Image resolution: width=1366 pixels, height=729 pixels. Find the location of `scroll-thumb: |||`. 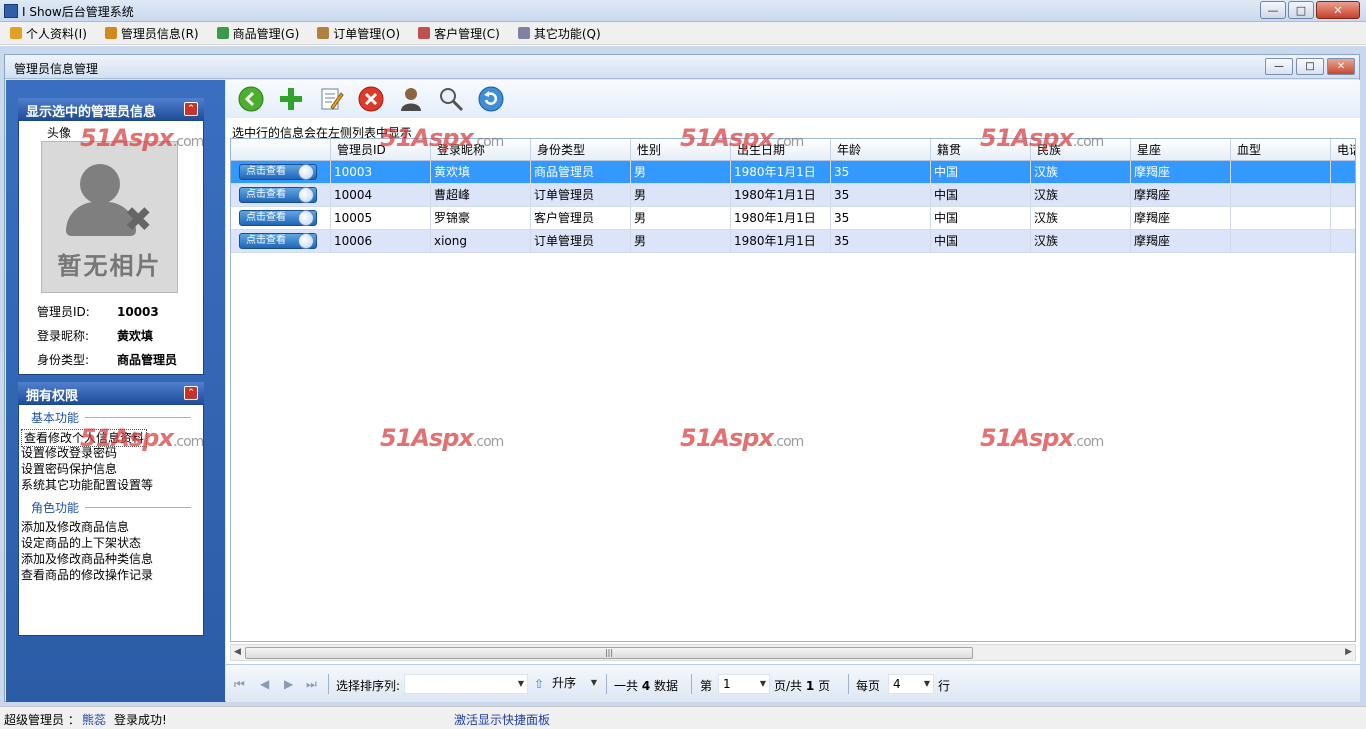

scroll-thumb: ||| is located at coordinates (609, 653).